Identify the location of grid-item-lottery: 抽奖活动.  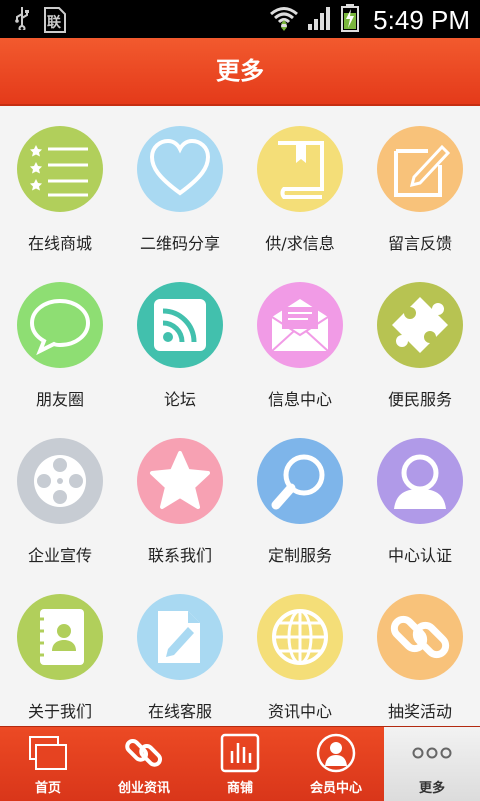
(420, 652).